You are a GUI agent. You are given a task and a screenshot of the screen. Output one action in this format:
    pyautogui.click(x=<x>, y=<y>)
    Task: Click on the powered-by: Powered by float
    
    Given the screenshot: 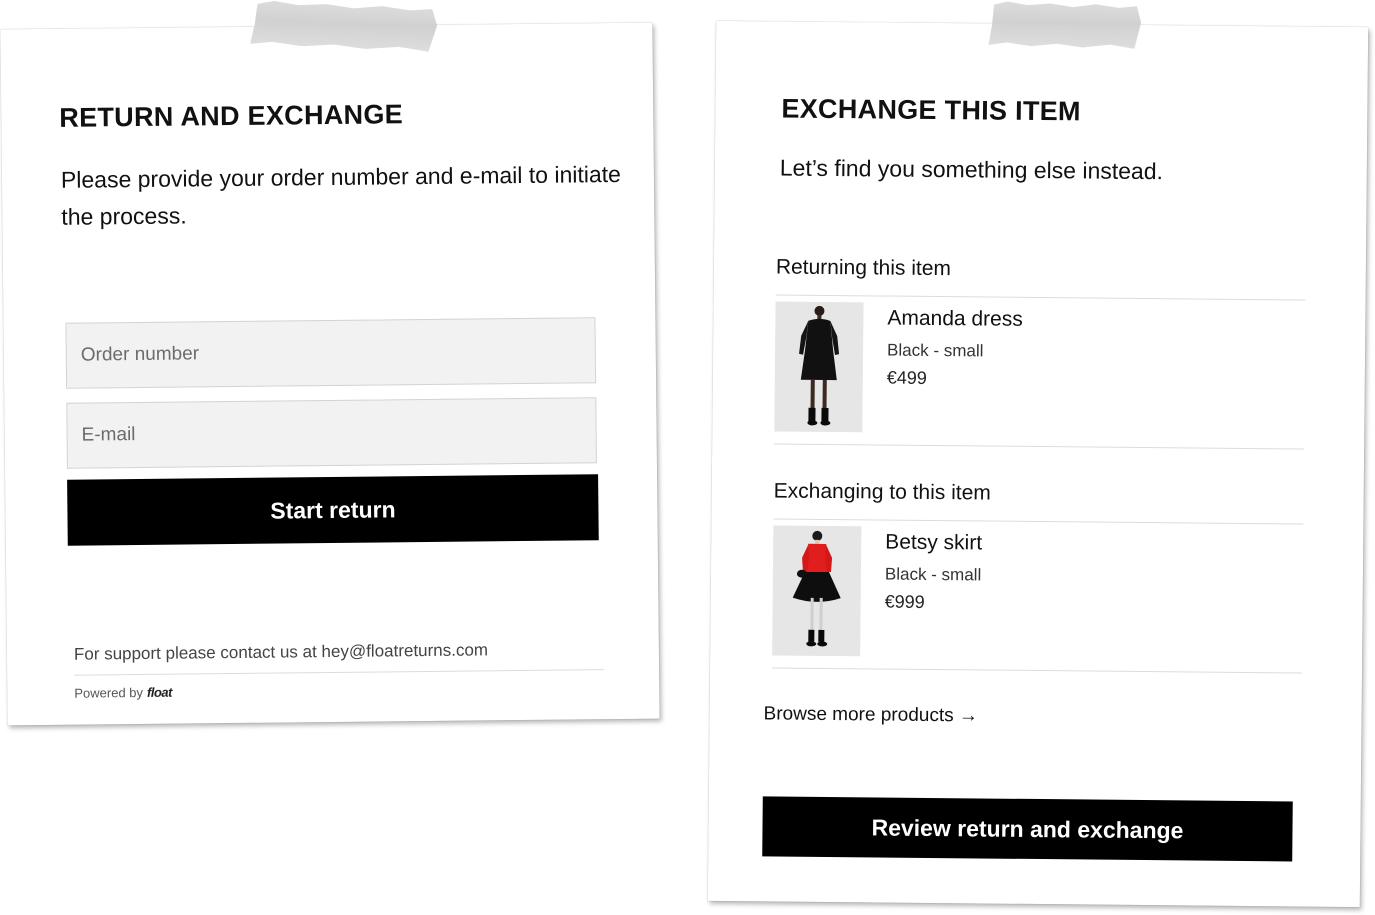 What is the action you would take?
    pyautogui.click(x=123, y=693)
    